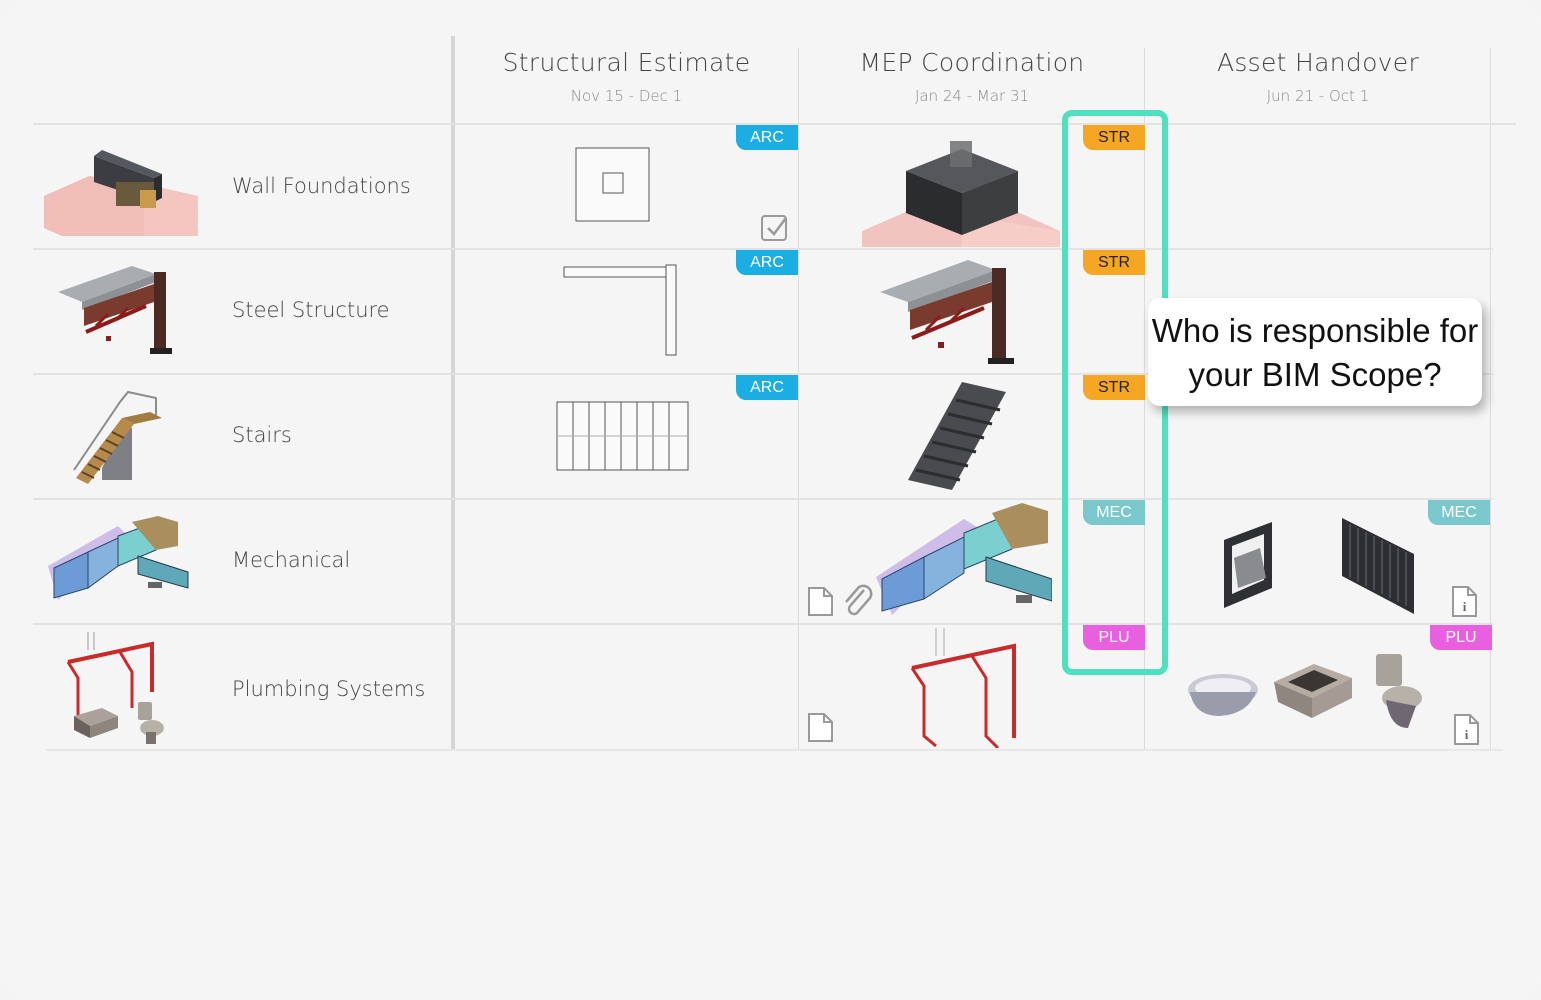  What do you see at coordinates (1459, 512) in the screenshot?
I see `discipline-tag-mec: MEC` at bounding box center [1459, 512].